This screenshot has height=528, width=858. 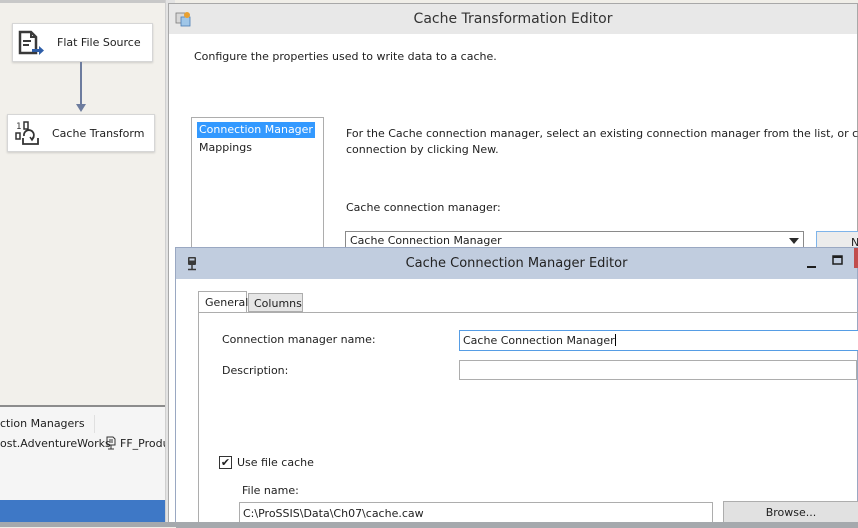 I want to click on editor-title: Cache Transformation Editor, so click(x=513, y=19).